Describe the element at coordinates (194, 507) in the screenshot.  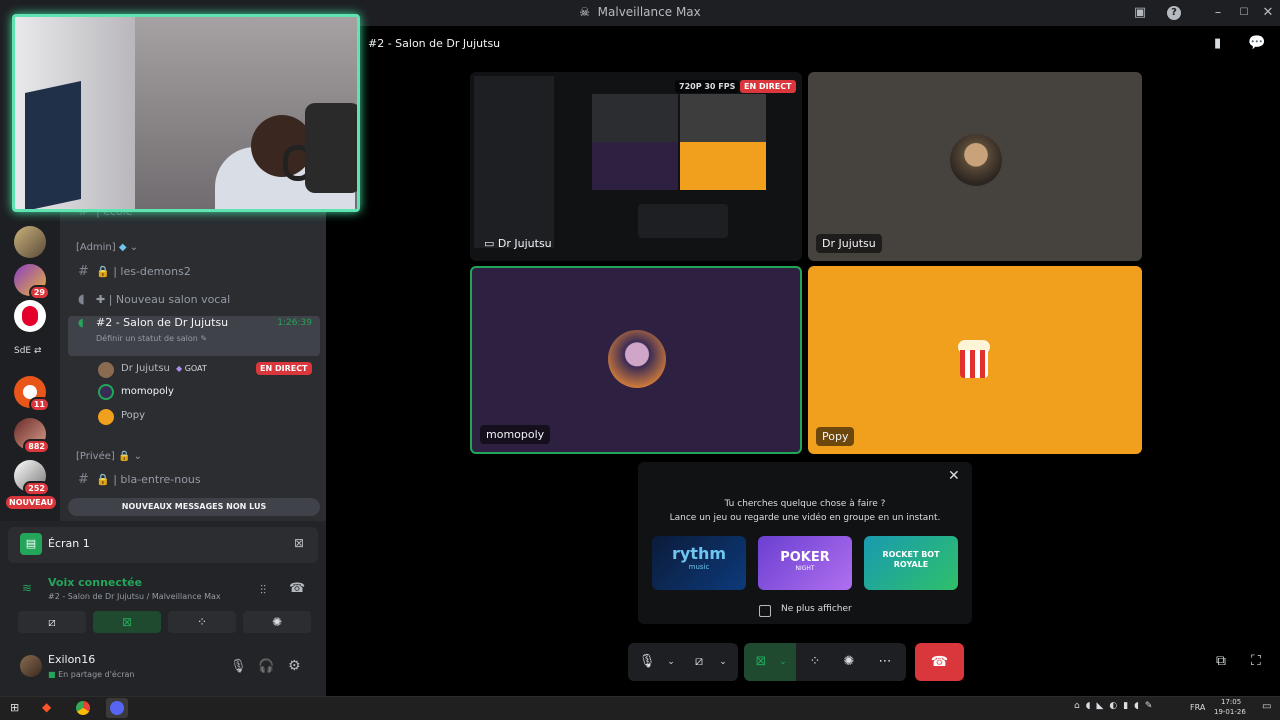
I see `unread-messages-banner: NOUVEAUX MESSAGES NON LUS` at that location.